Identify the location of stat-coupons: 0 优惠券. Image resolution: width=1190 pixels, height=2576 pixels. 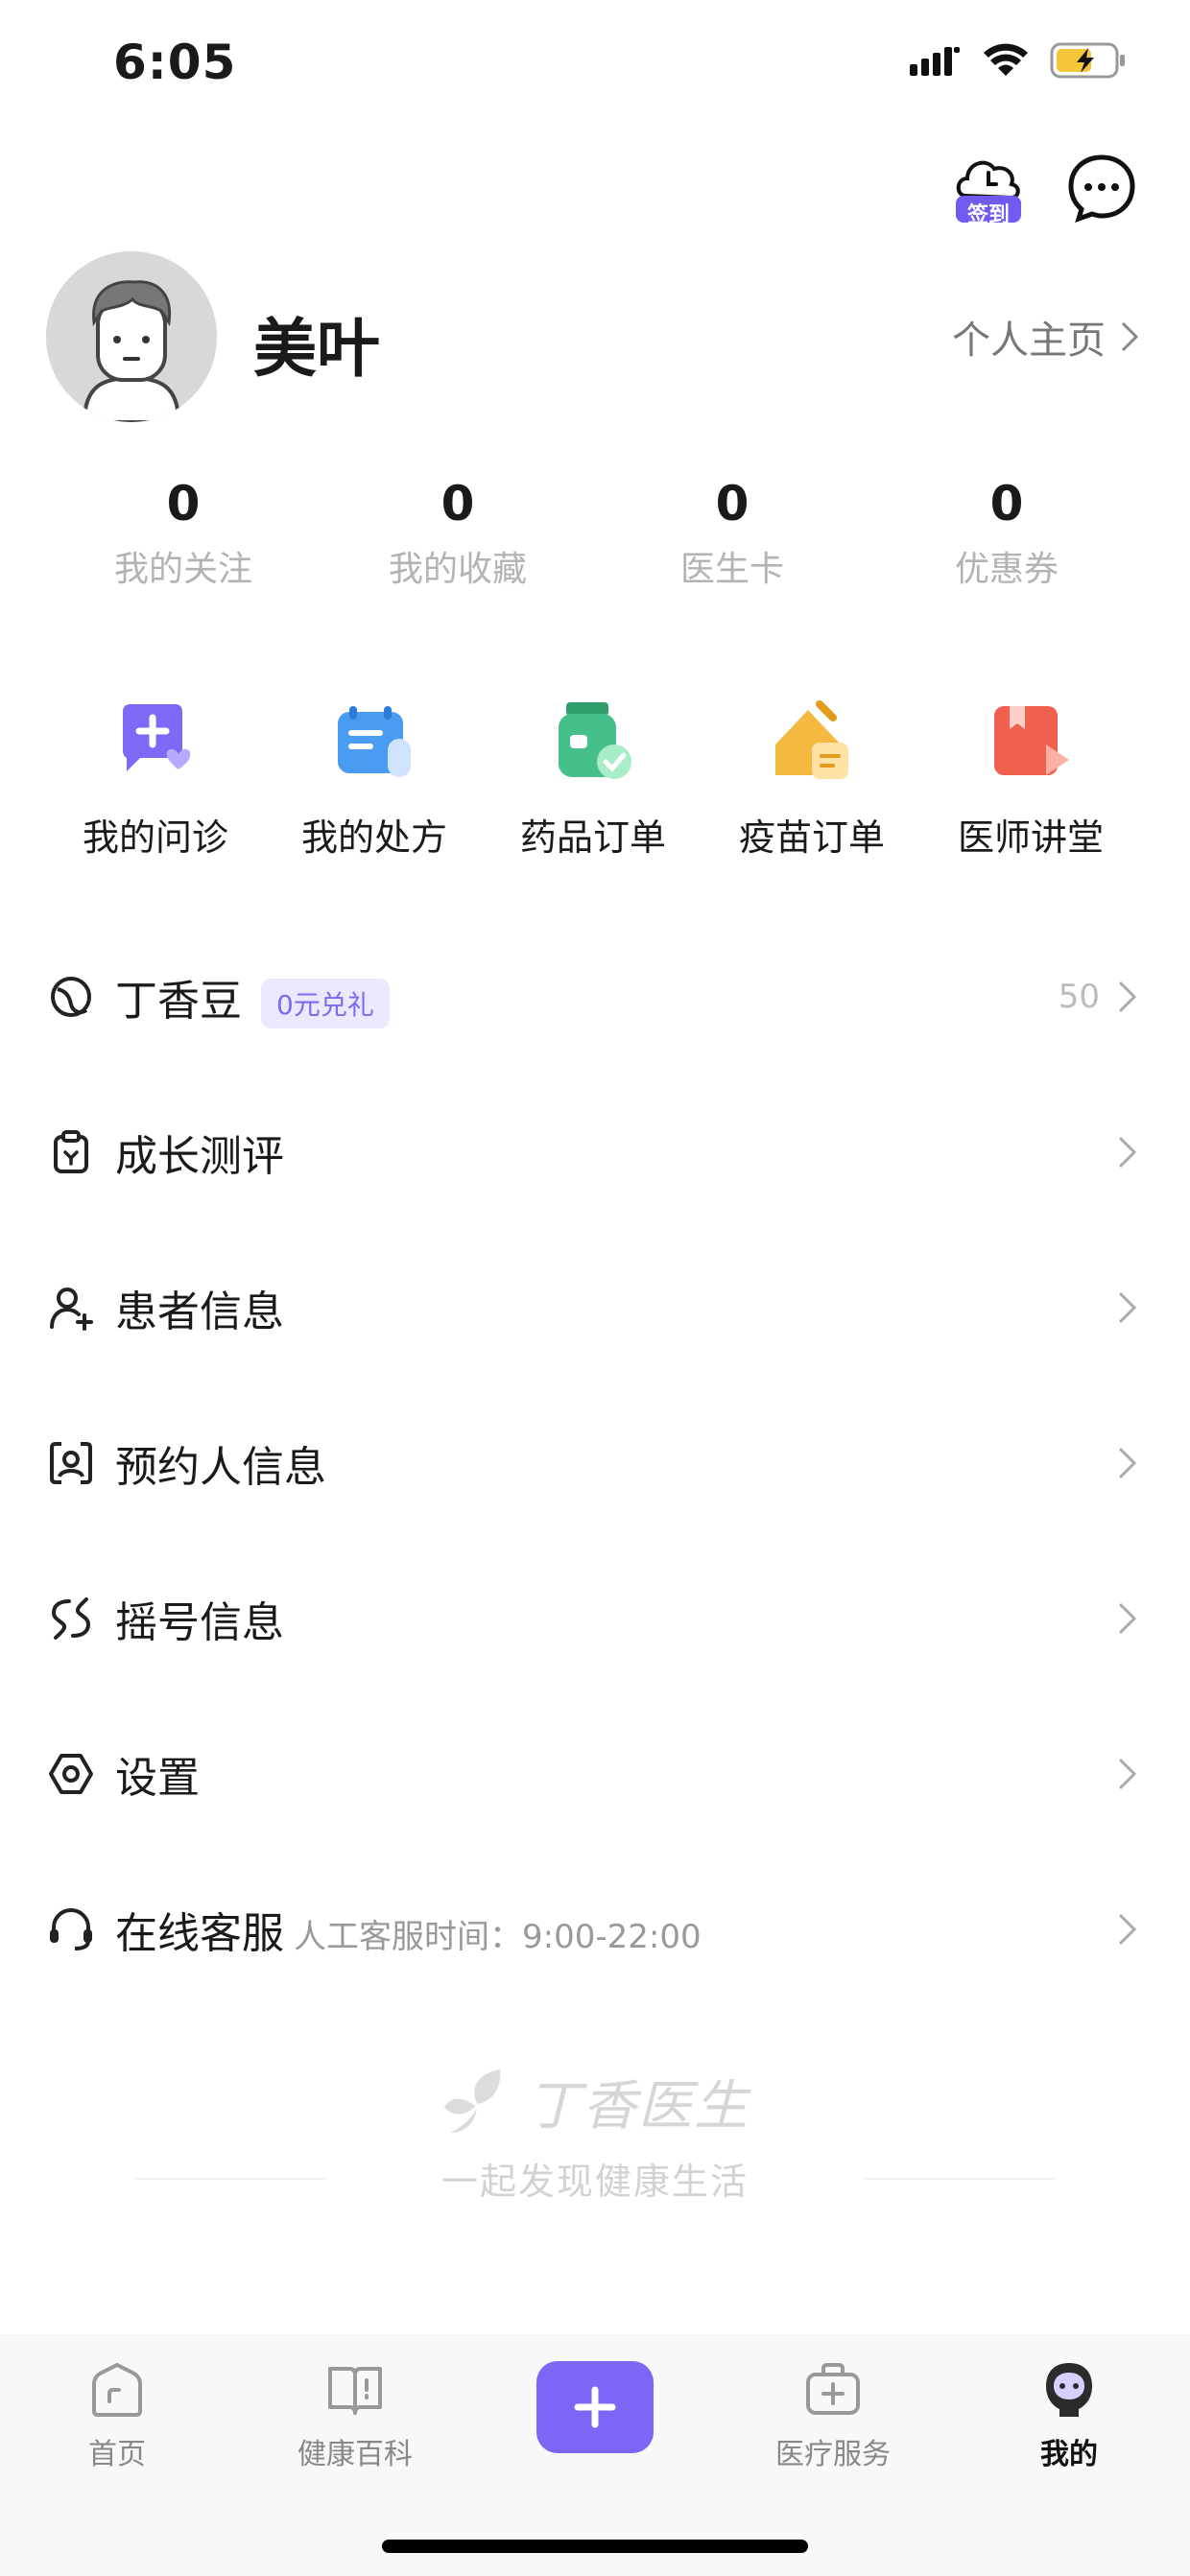
(1007, 531).